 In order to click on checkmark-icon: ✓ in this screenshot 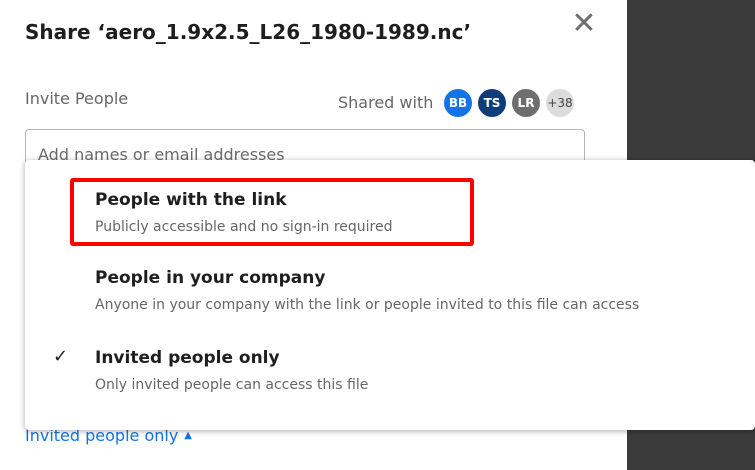, I will do `click(61, 356)`.